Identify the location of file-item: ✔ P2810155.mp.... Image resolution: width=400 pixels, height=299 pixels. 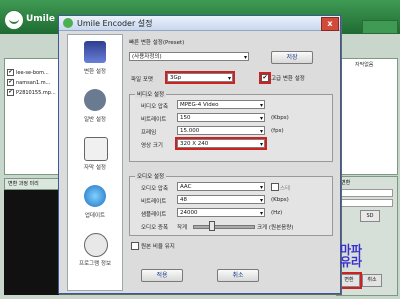
(36, 93).